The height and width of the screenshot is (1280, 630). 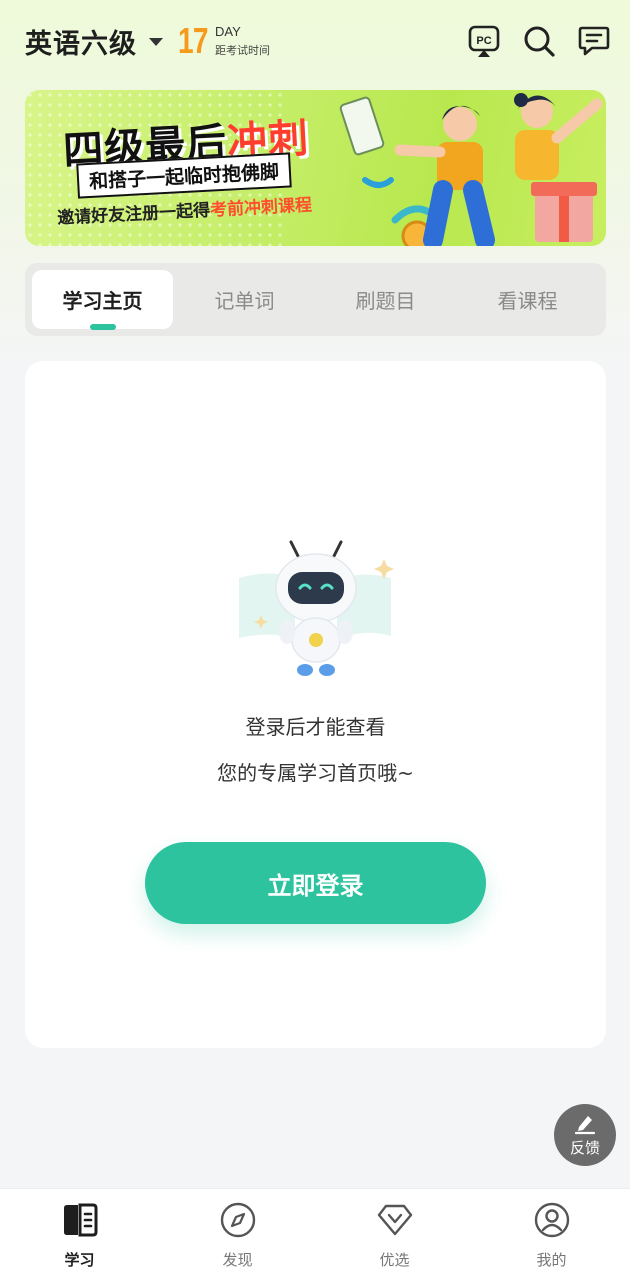 I want to click on nav-item-discover: 发现, so click(x=237, y=1234).